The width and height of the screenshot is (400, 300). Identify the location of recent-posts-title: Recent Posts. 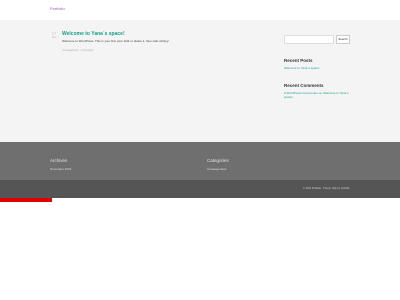
(298, 60).